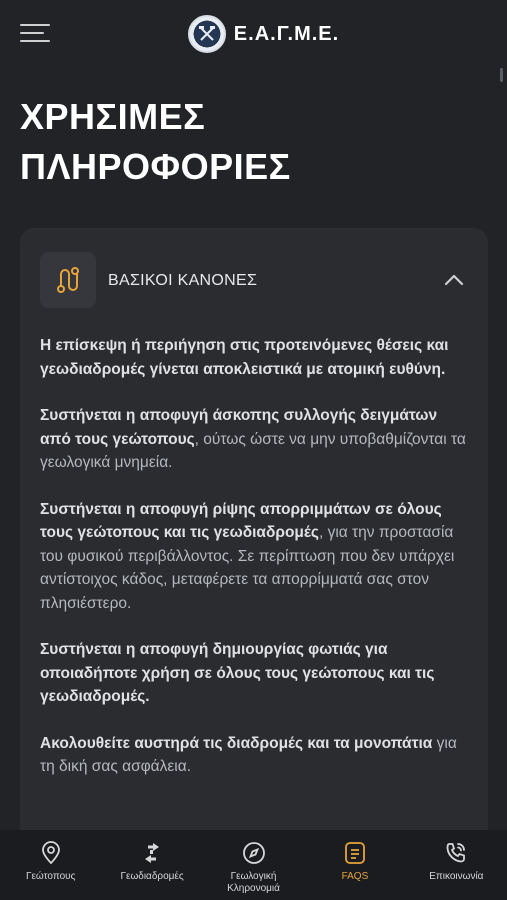  Describe the element at coordinates (286, 33) in the screenshot. I see `brand-name: Ε.Α.Γ.Μ.Ε.` at that location.